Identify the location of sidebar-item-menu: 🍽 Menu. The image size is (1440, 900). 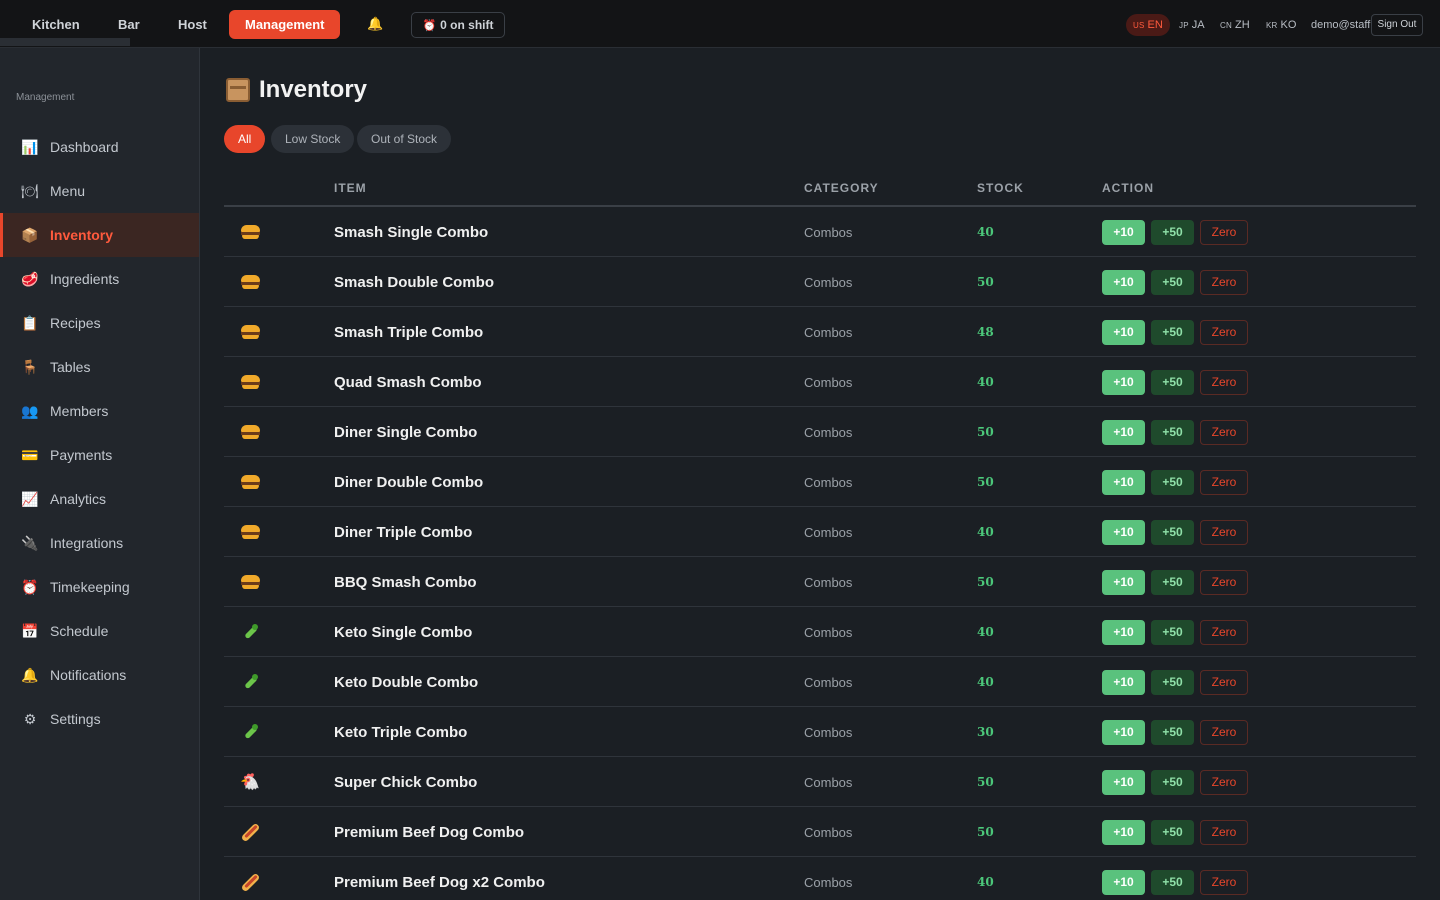
(99, 191).